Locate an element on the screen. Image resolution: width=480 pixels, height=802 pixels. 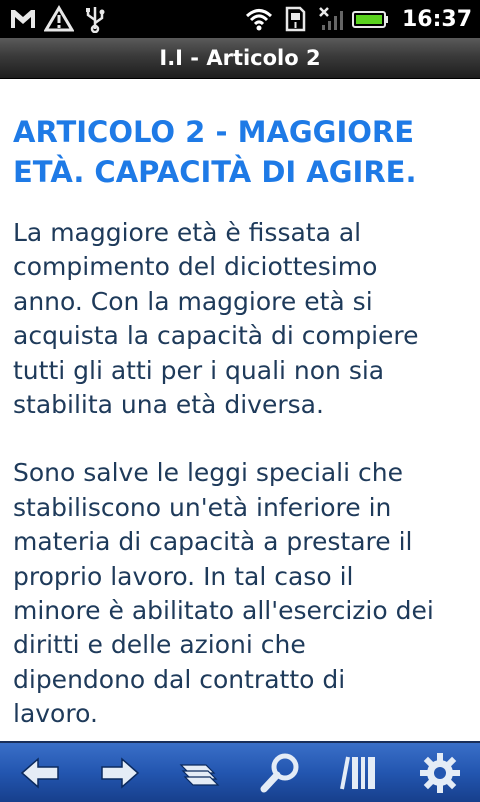
text-line: stabiliscono un'età inferiore in is located at coordinates (202, 507).